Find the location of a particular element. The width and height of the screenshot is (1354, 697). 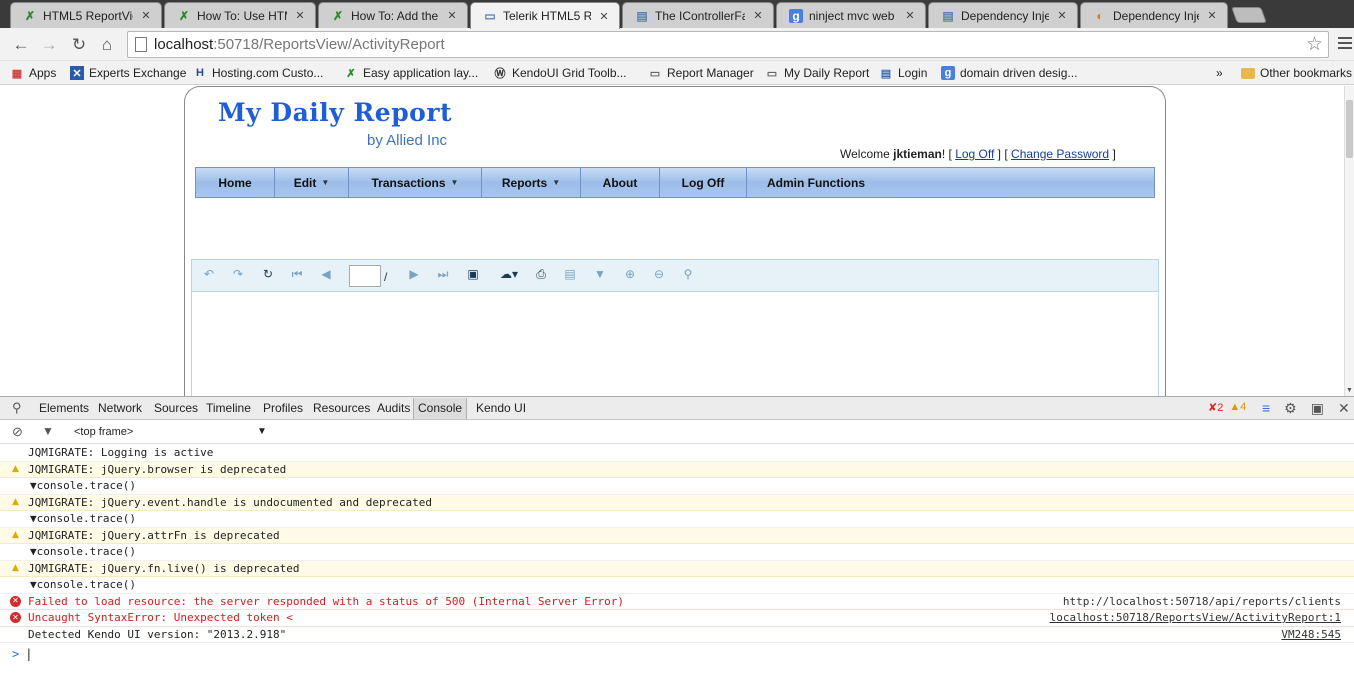

frame-selector: <top frame> is located at coordinates (103, 432).